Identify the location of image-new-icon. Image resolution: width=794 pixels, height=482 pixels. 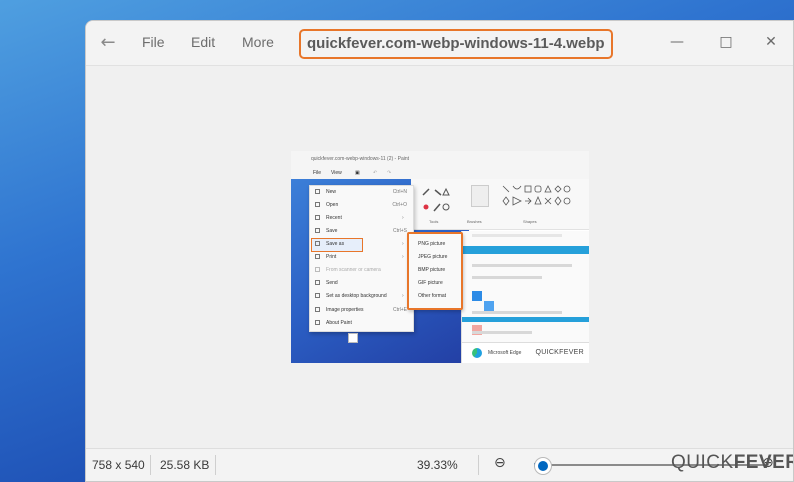
(317, 191).